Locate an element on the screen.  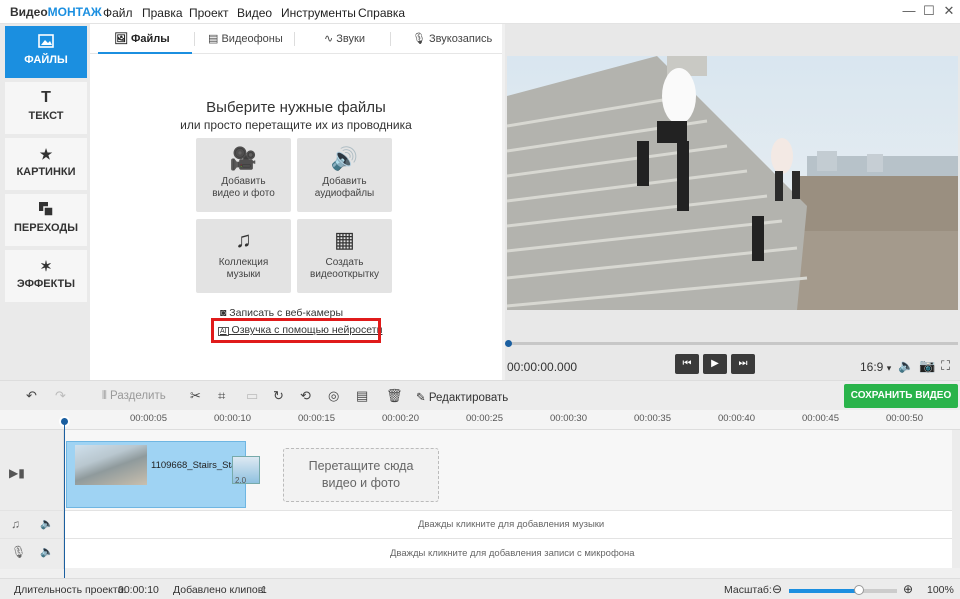
preview-seek-bar is located at coordinates (732, 343).